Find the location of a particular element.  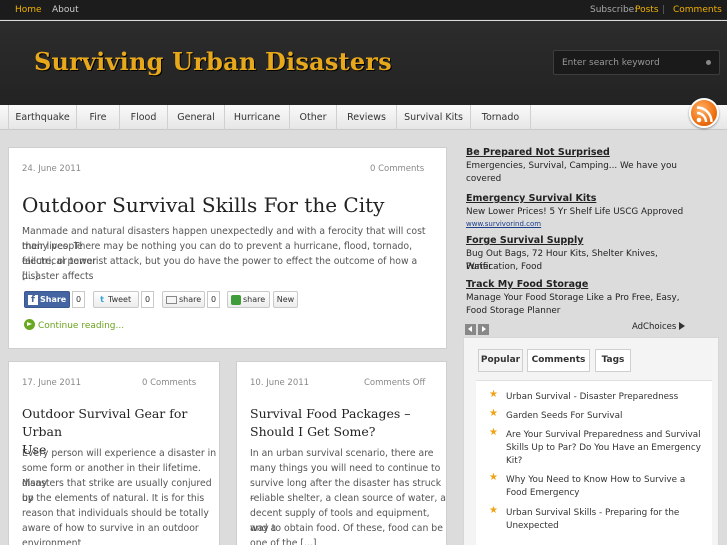

email-share-count: 0 is located at coordinates (214, 299).